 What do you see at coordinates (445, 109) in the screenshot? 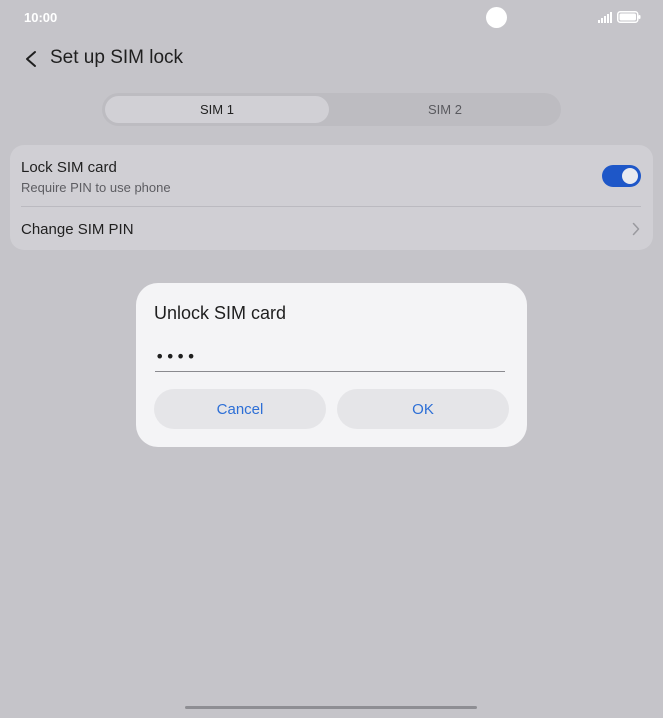
I see `tab-sim-2: SIM 2` at bounding box center [445, 109].